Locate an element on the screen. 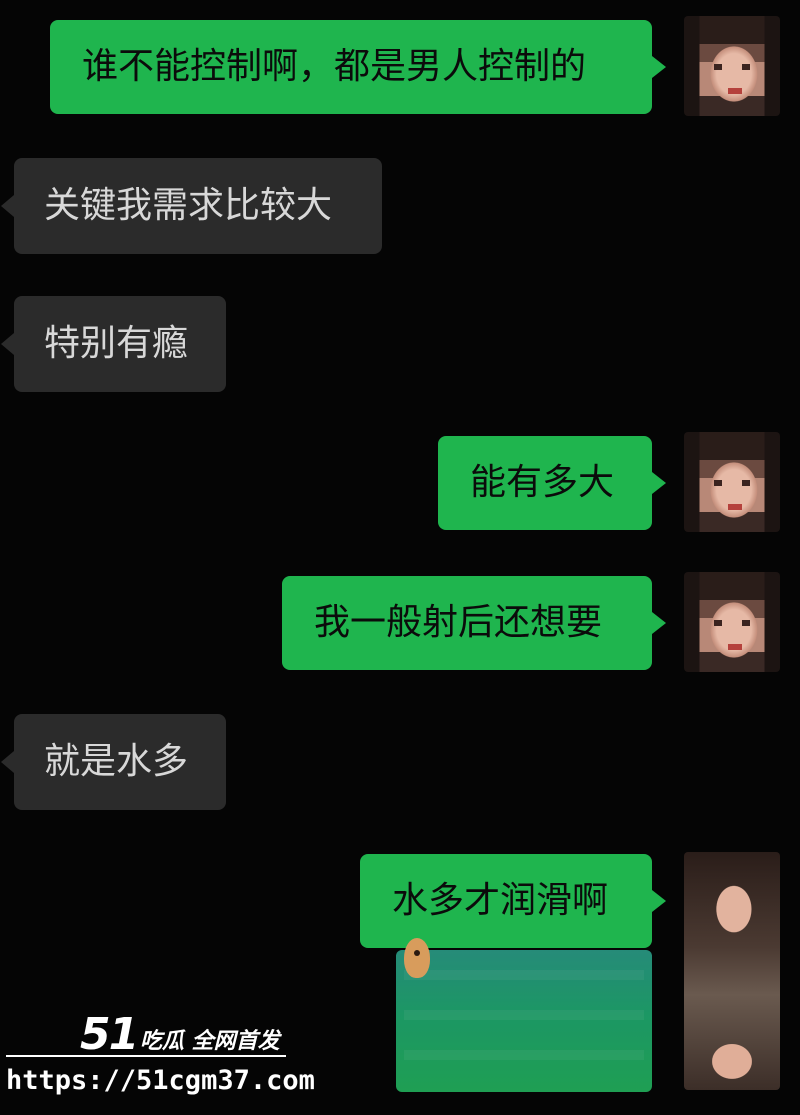 This screenshot has height=1115, width=800. watermark: 51 吃瓜 全网首发 https://51cgm37.com is located at coordinates (160, 1055).